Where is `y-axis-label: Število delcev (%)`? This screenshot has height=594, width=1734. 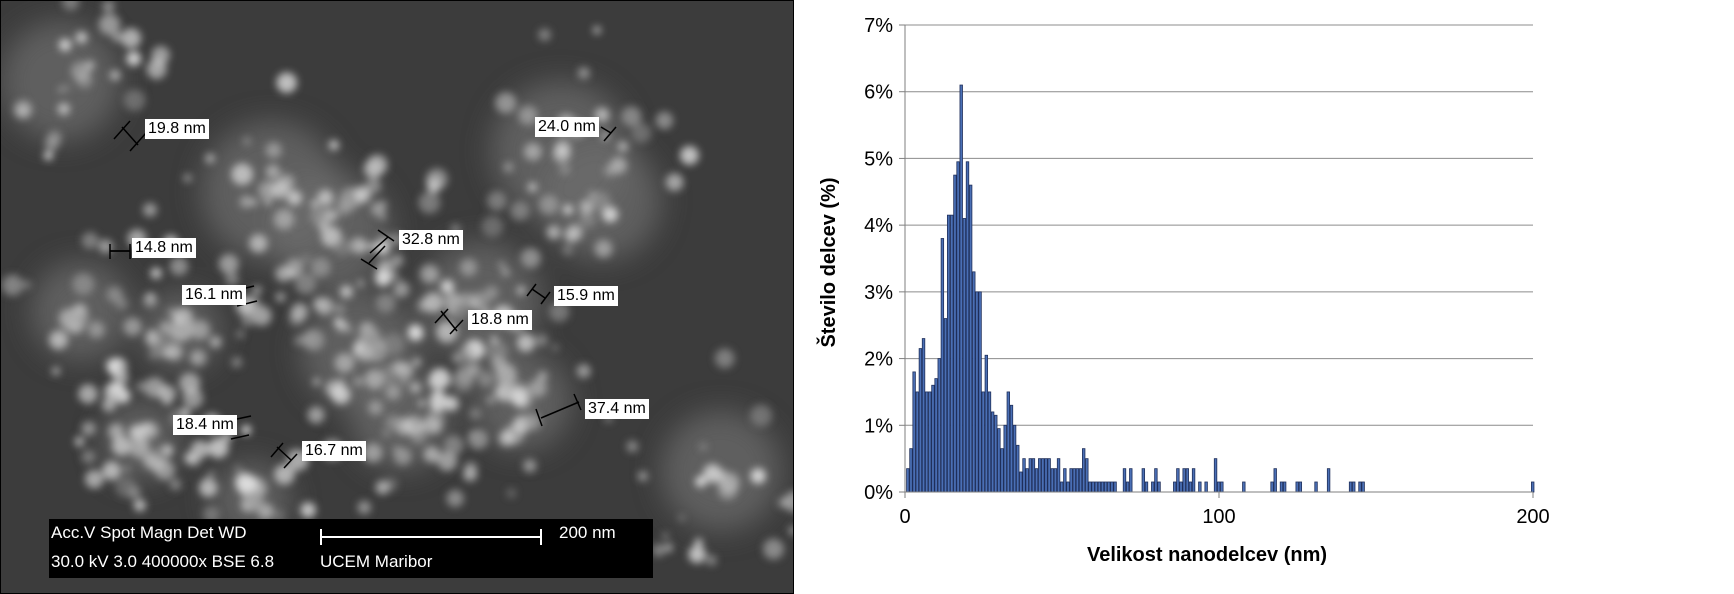 y-axis-label: Število delcev (%) is located at coordinates (828, 262).